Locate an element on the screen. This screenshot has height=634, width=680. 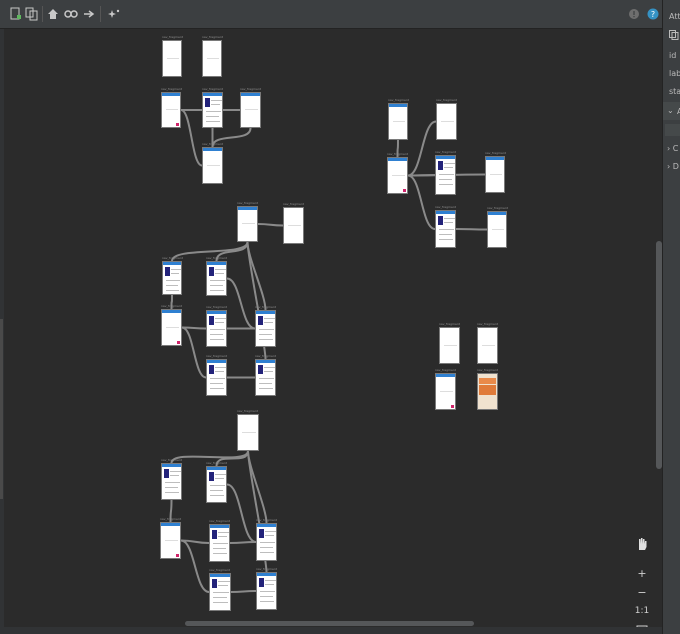
zoom-controls: + − 1:1 is located at coordinates (642, 580).